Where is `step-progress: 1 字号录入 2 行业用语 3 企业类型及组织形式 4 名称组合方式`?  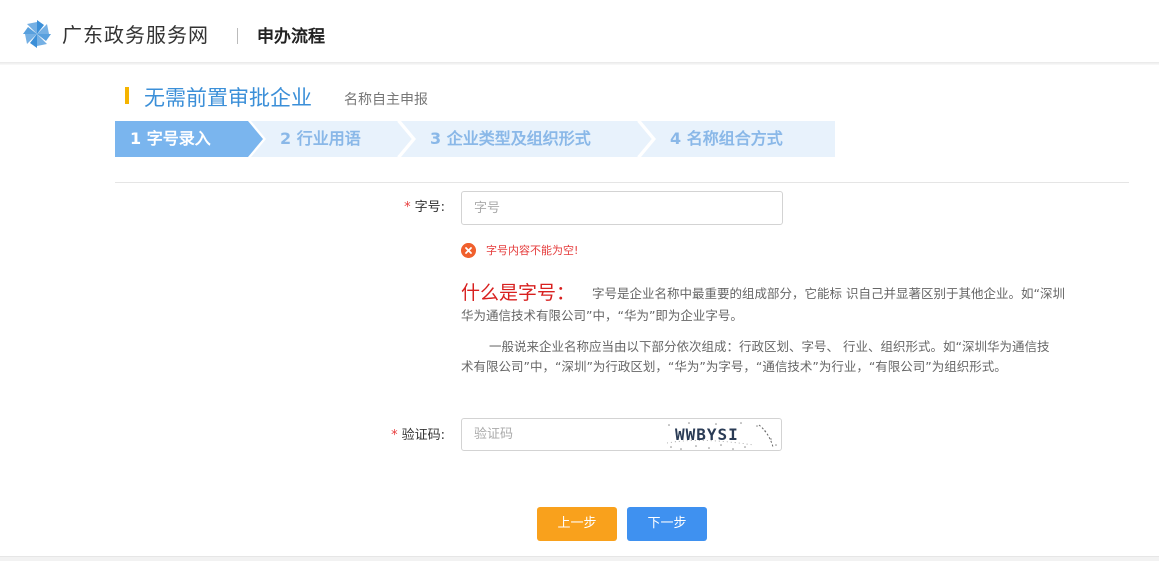
step-progress: 1 字号录入 2 行业用语 3 企业类型及组织形式 4 名称组合方式 is located at coordinates (475, 139).